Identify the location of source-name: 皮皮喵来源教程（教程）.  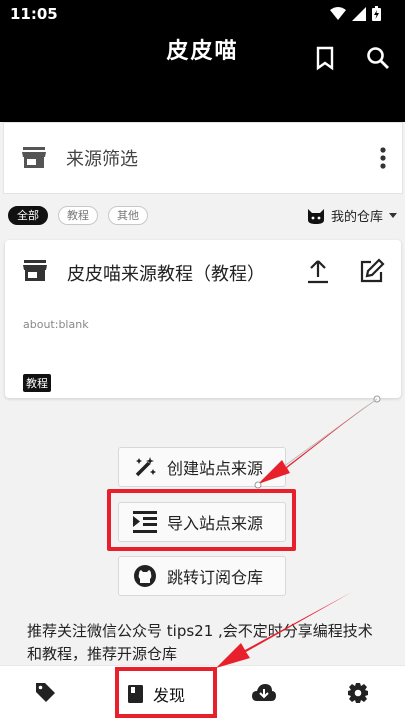
(166, 274).